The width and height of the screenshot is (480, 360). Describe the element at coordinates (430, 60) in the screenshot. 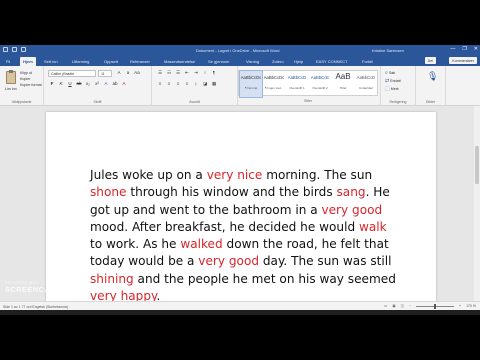

I see `share-button: Del` at that location.